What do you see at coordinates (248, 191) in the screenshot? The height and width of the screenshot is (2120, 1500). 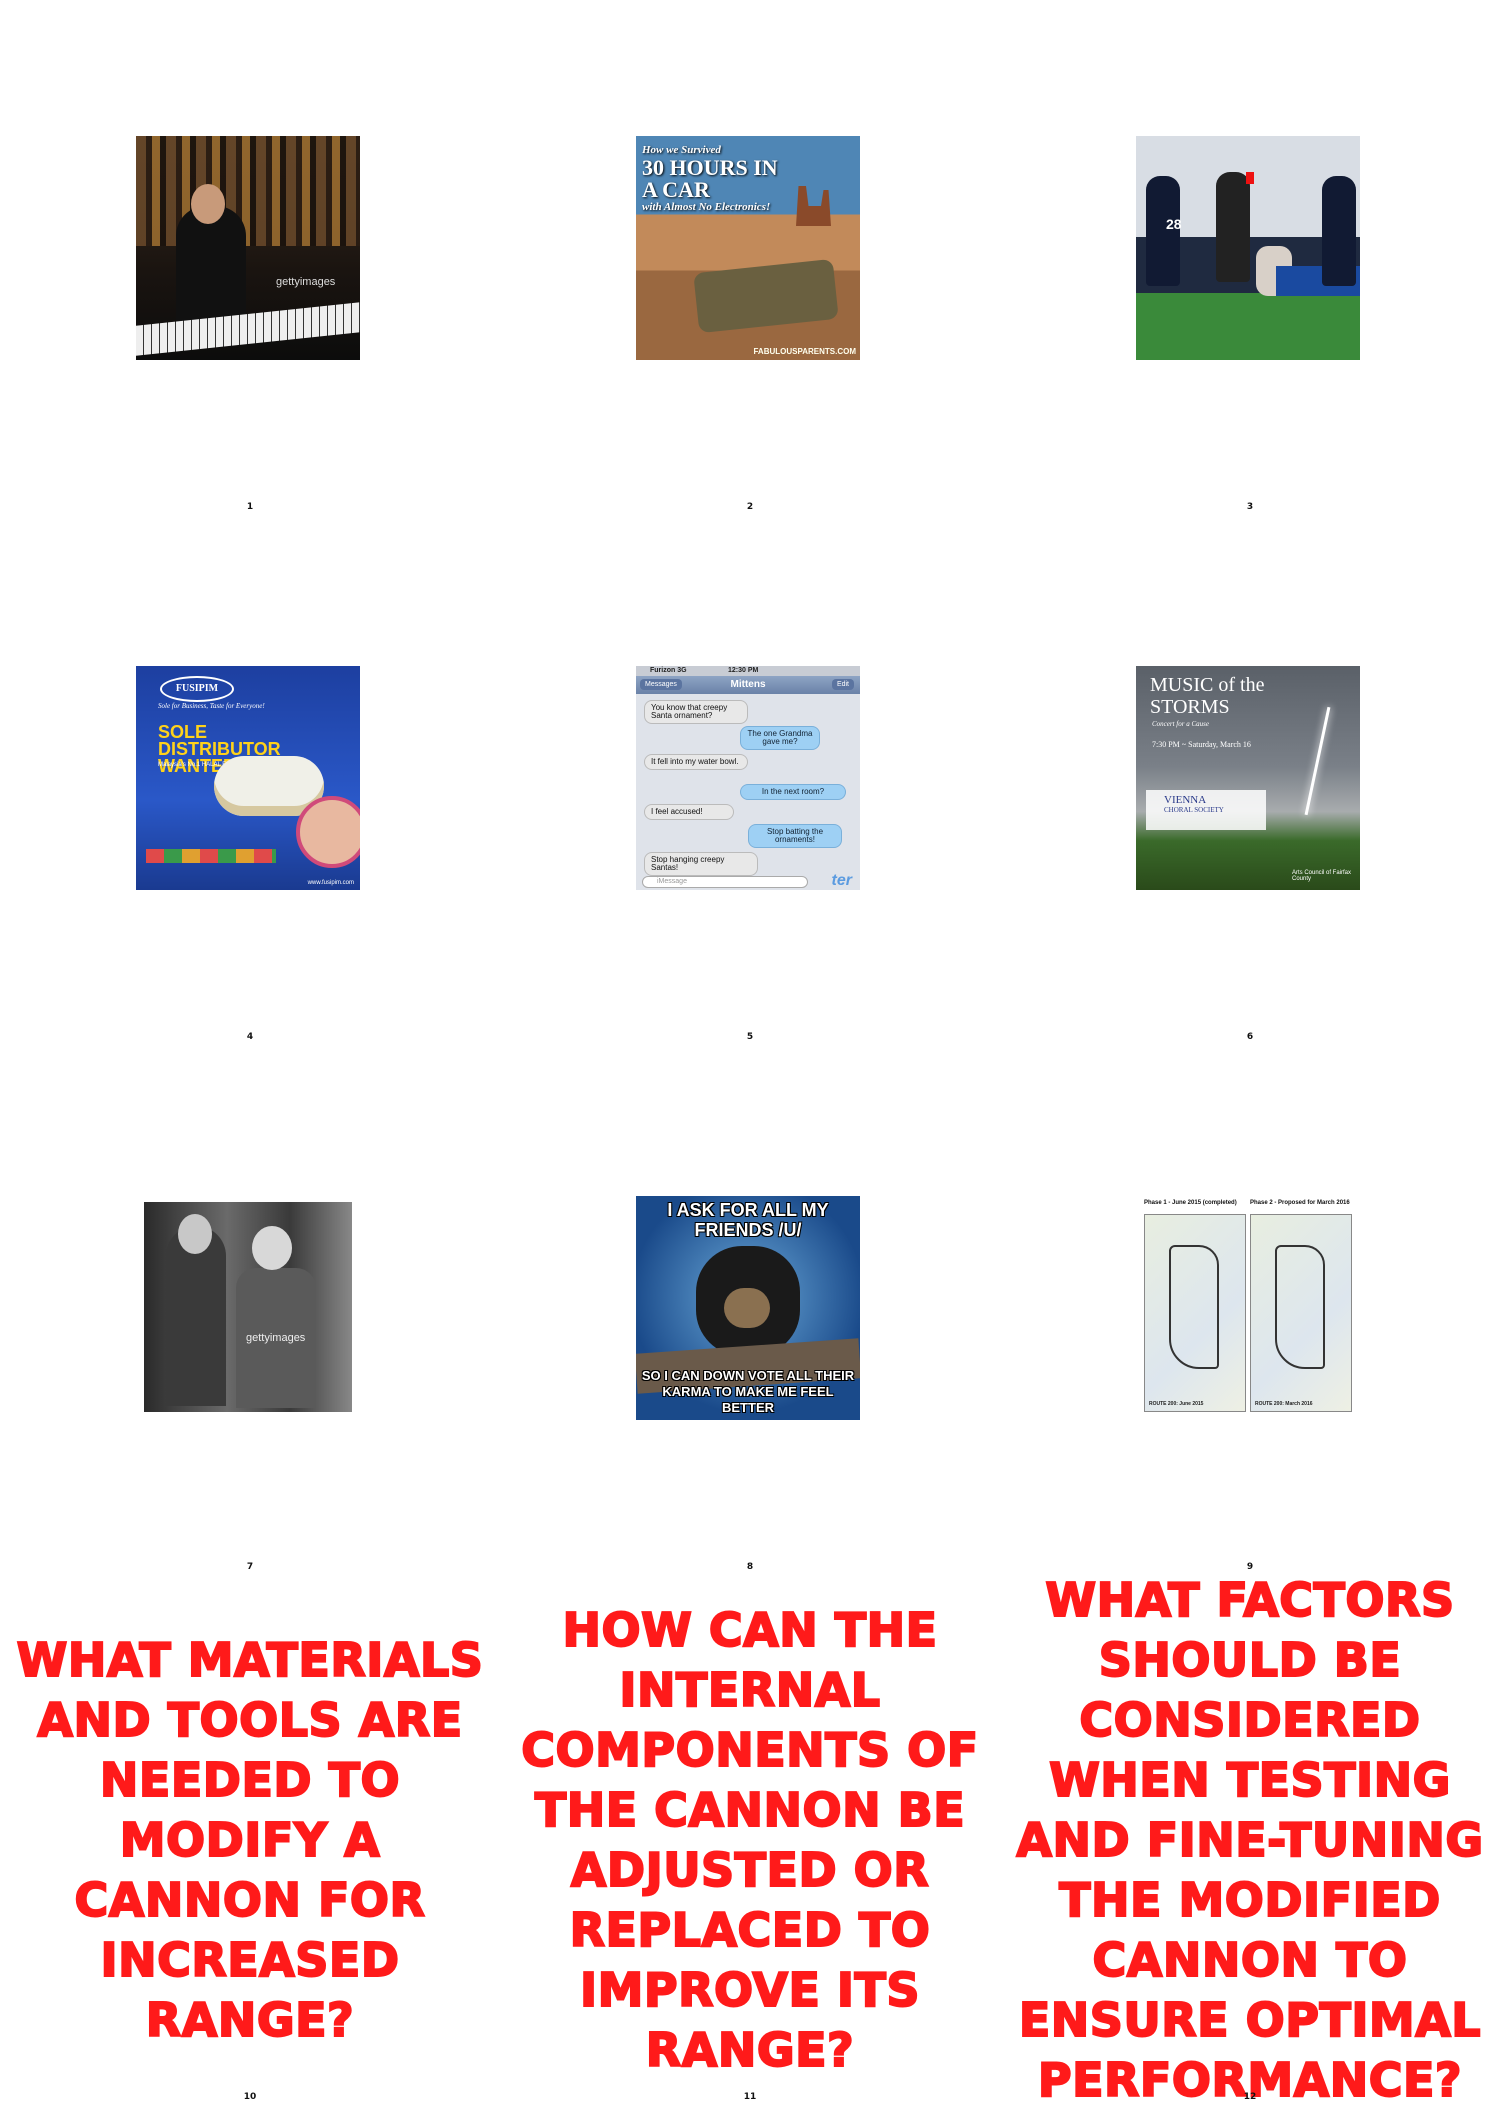 I see `guitar-wall` at bounding box center [248, 191].